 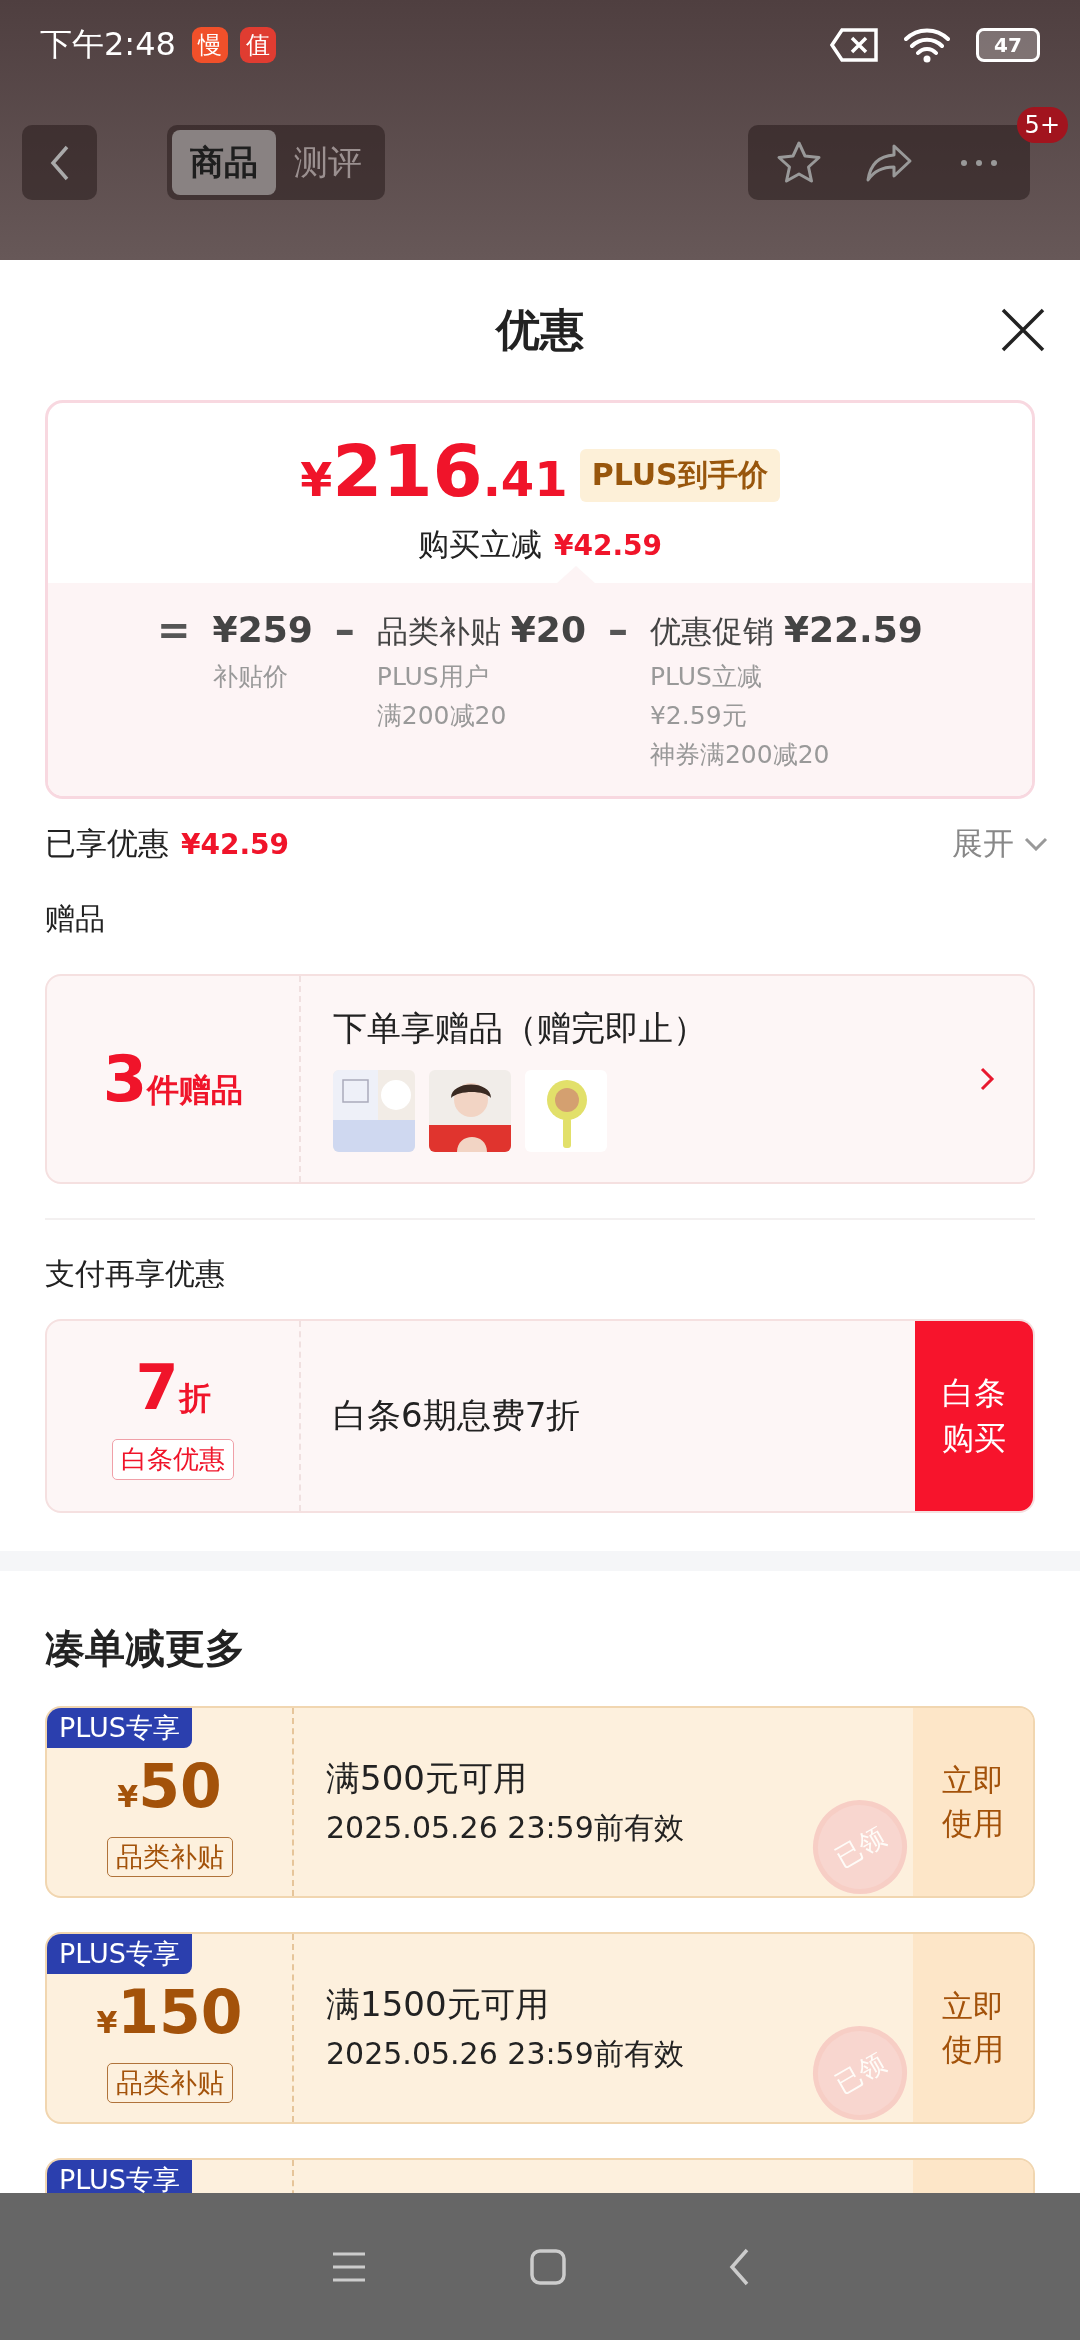 What do you see at coordinates (107, 843) in the screenshot?
I see `enjoyed-label: 已享优惠` at bounding box center [107, 843].